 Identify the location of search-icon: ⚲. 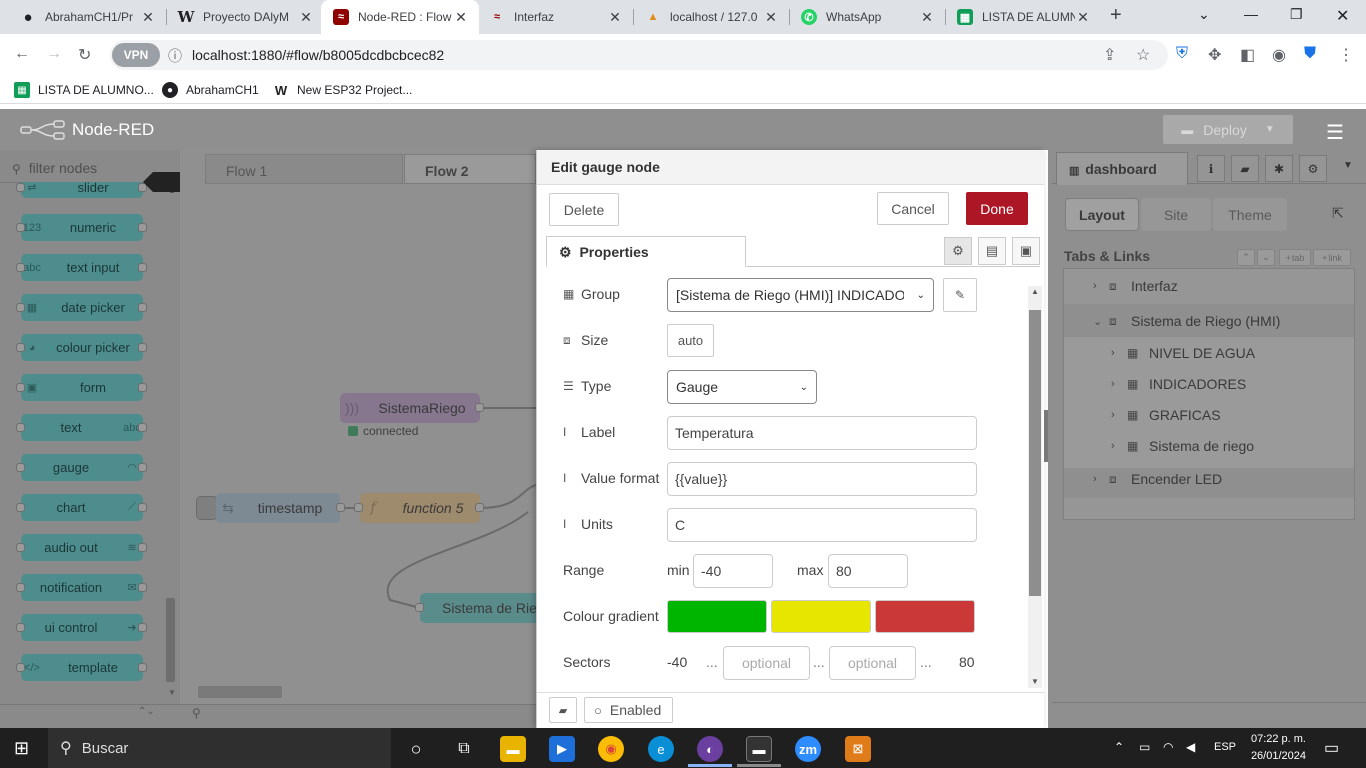
(196, 713).